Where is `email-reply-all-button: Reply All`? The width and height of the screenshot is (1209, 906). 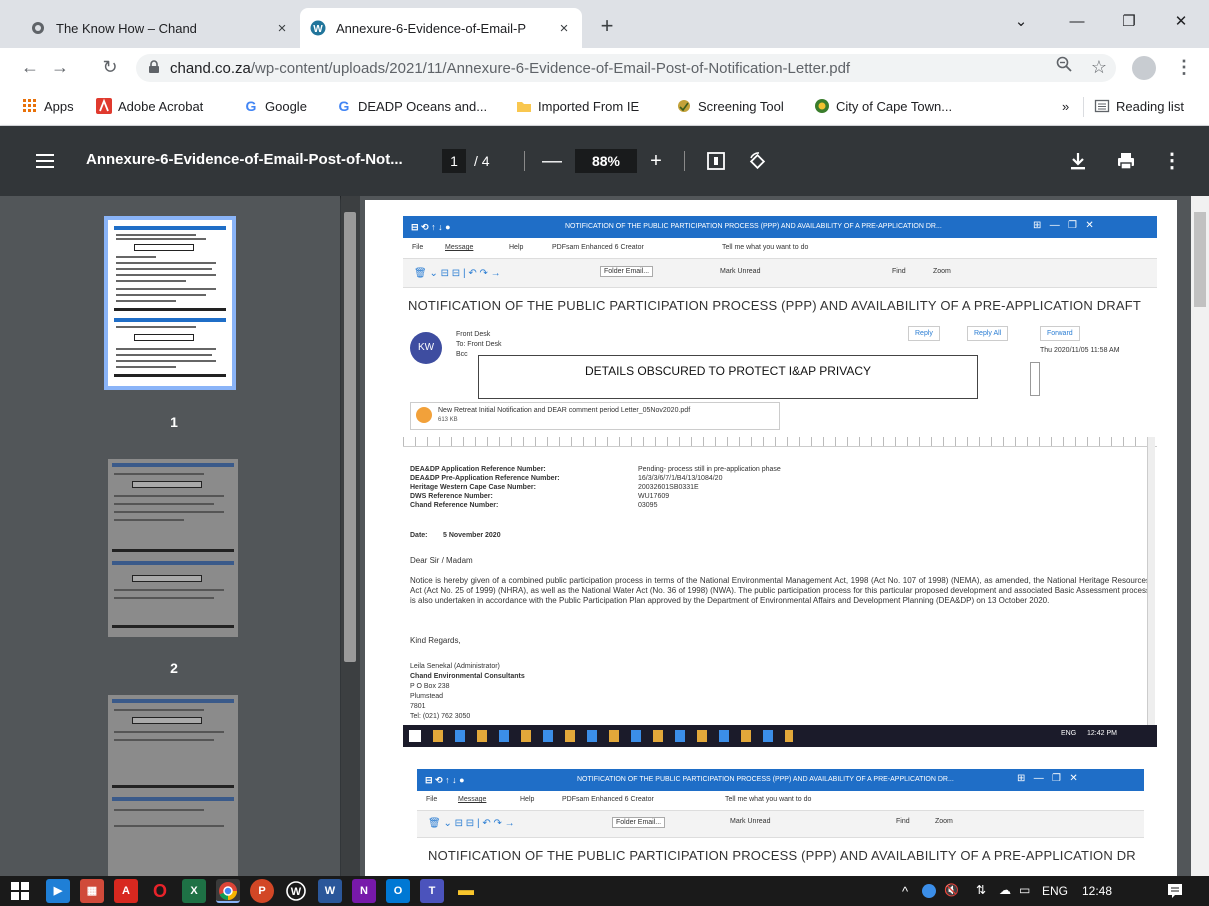
email-reply-all-button: Reply All is located at coordinates (988, 333).